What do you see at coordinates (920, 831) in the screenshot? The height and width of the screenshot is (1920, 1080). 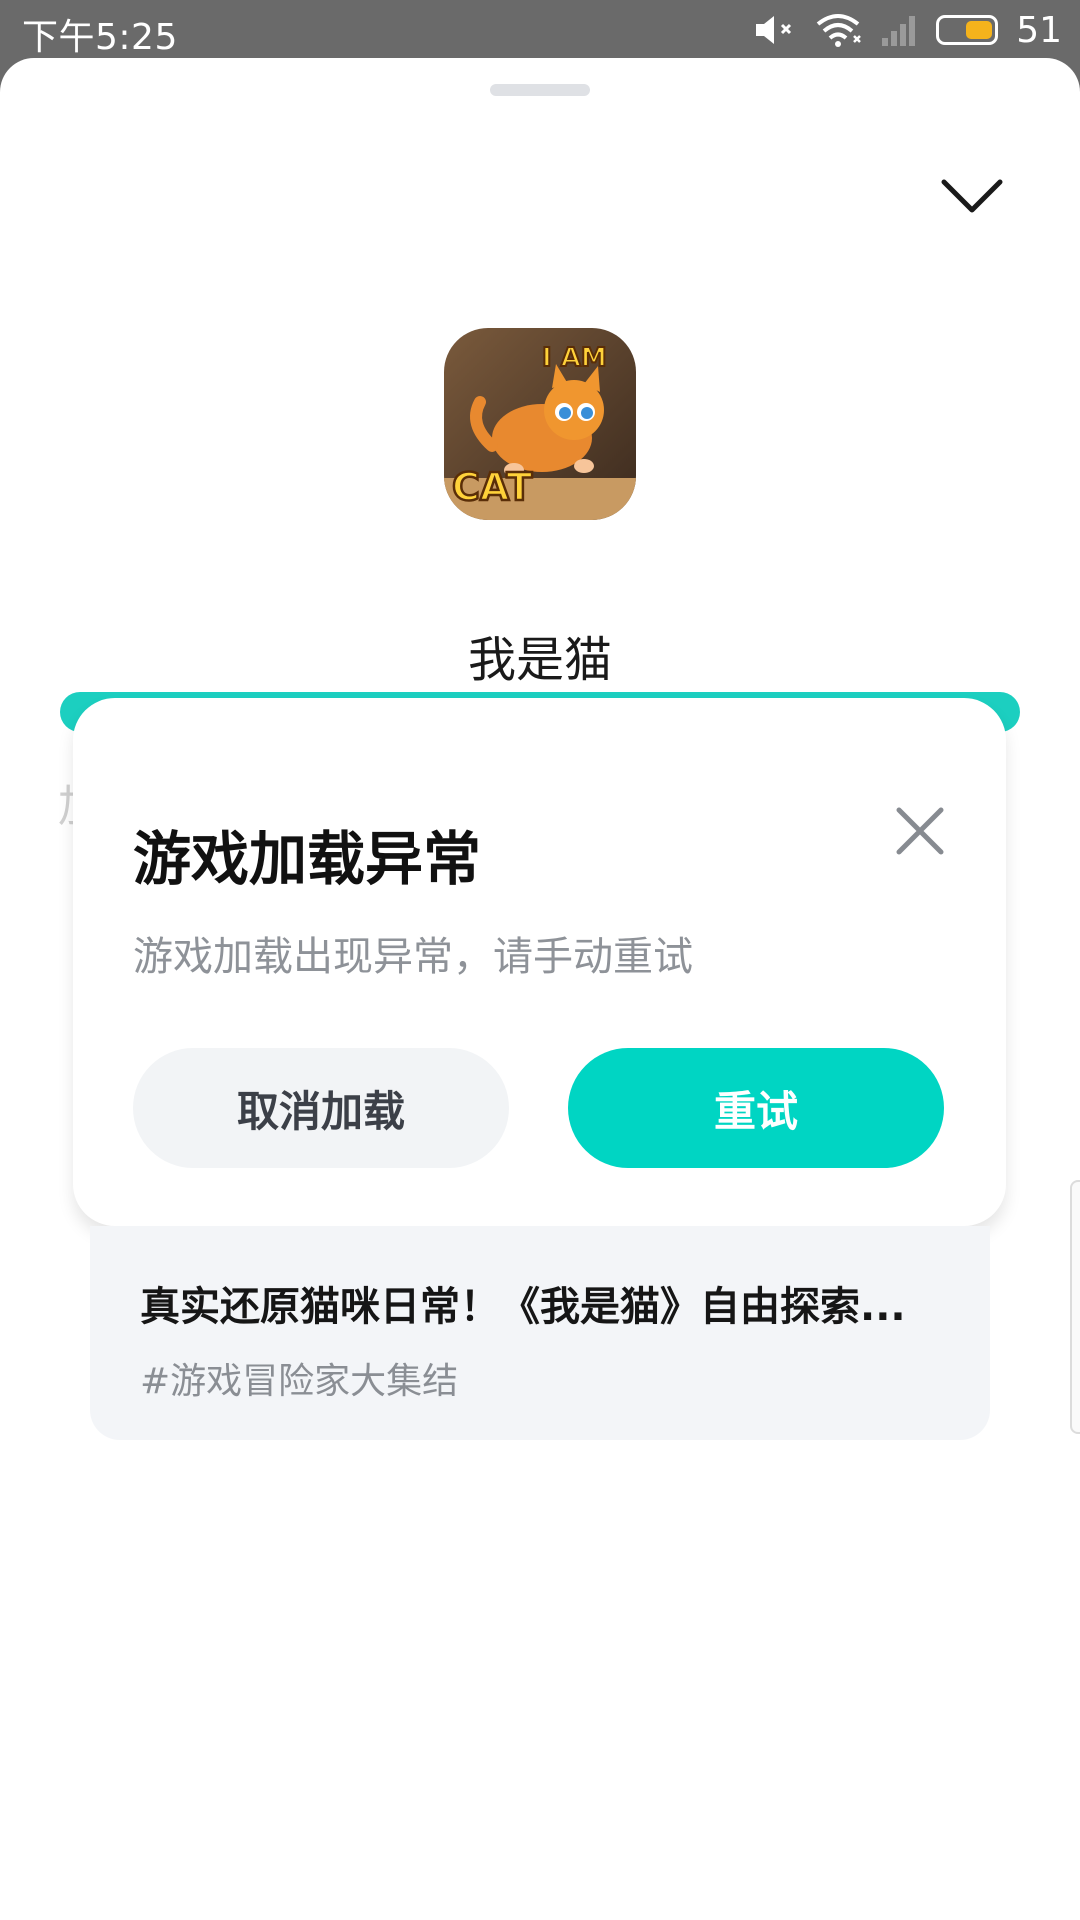 I see `close-icon` at bounding box center [920, 831].